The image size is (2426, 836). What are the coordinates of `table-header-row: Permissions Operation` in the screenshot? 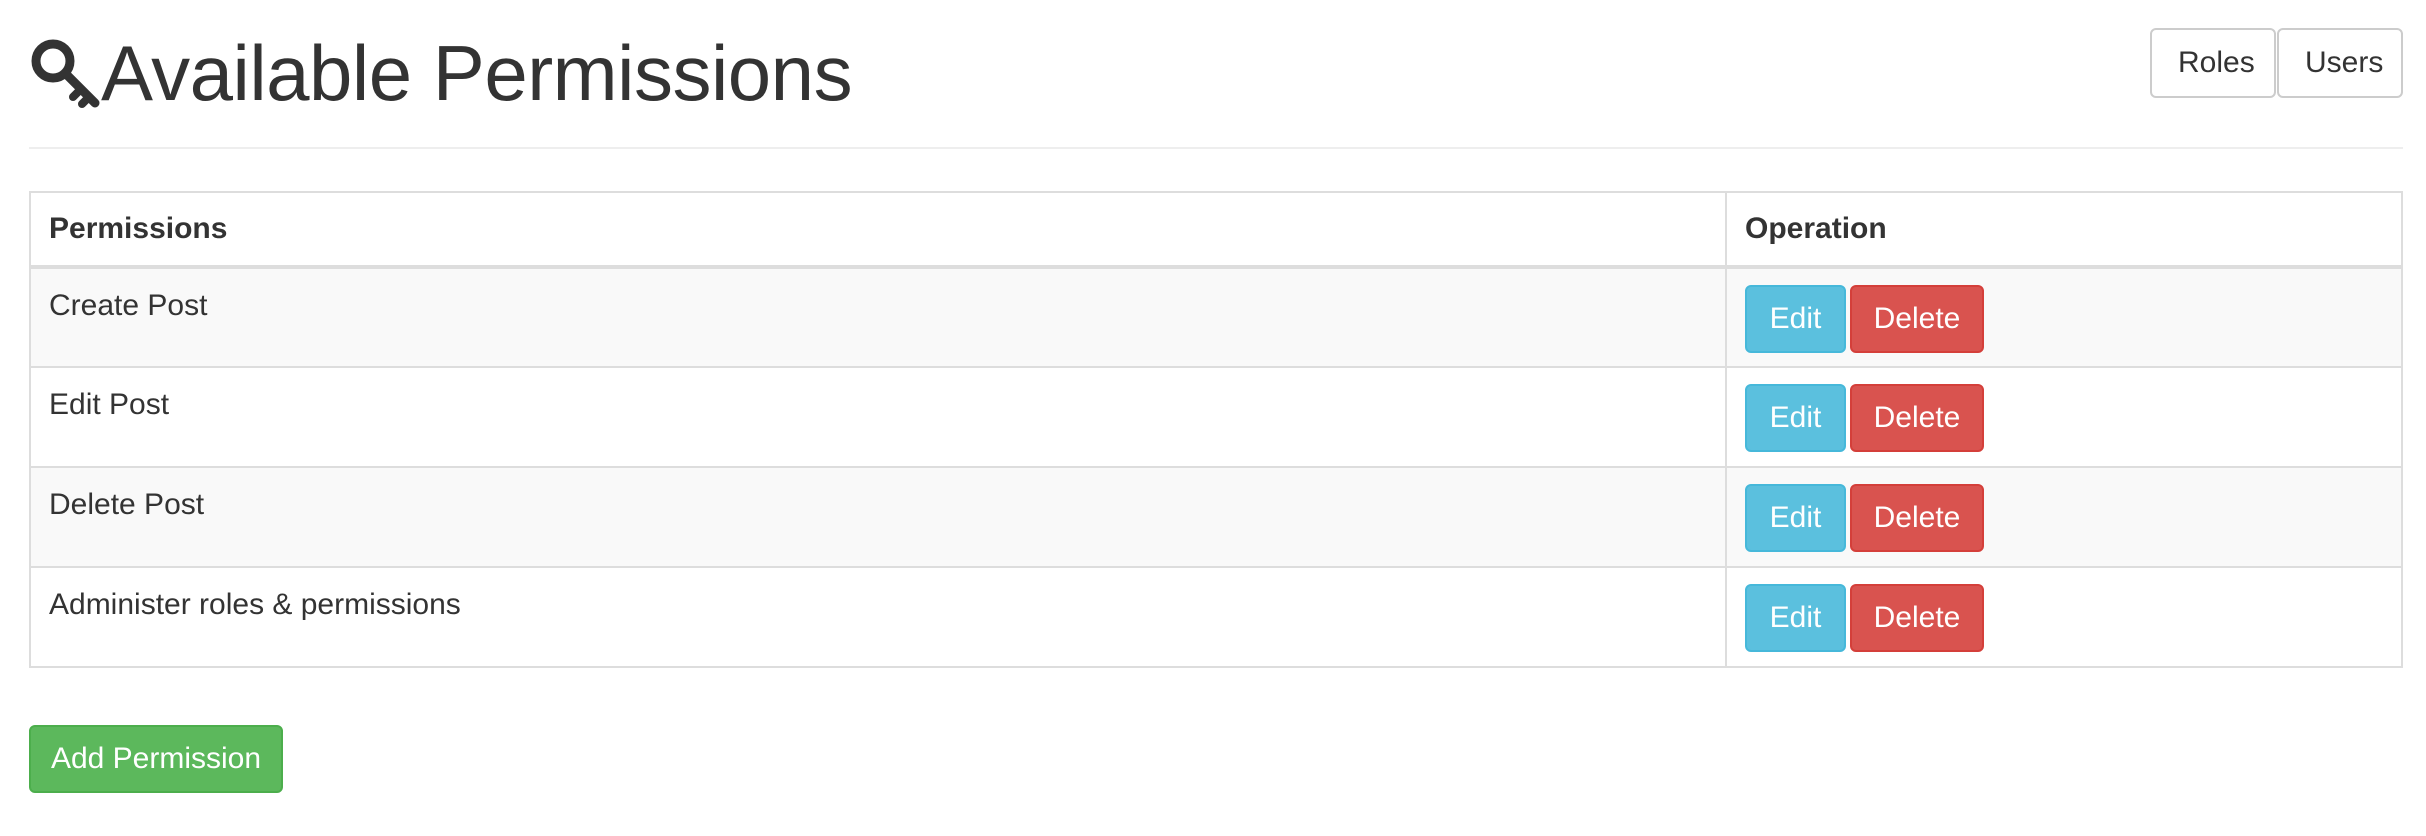 It's located at (1216, 230).